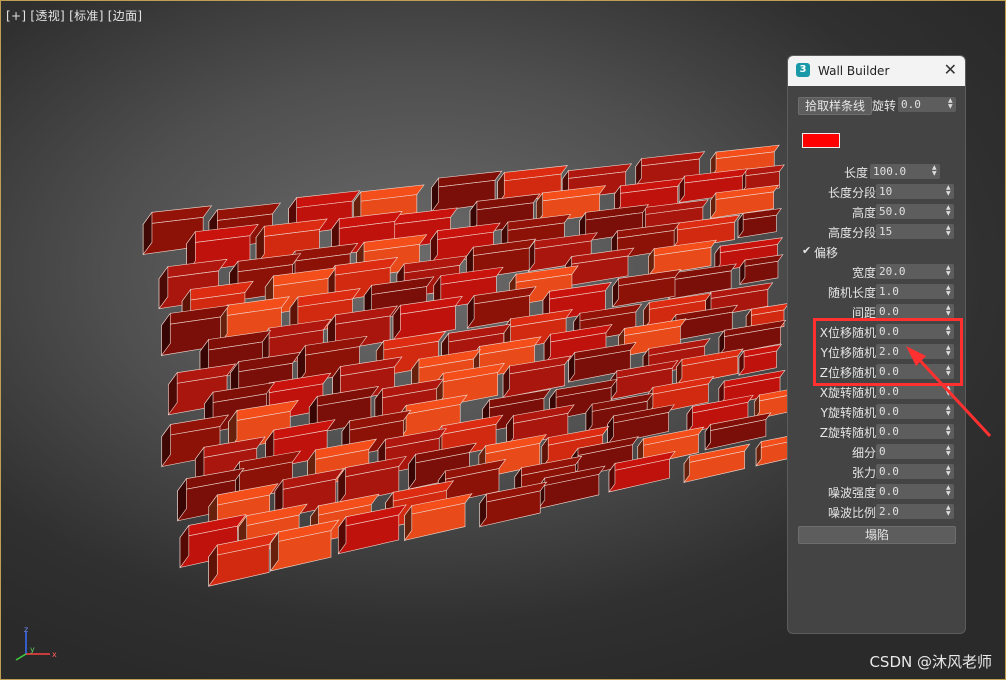 The image size is (1006, 680). I want to click on param-row: 长度 100.0 ▲ ▼, so click(877, 172).